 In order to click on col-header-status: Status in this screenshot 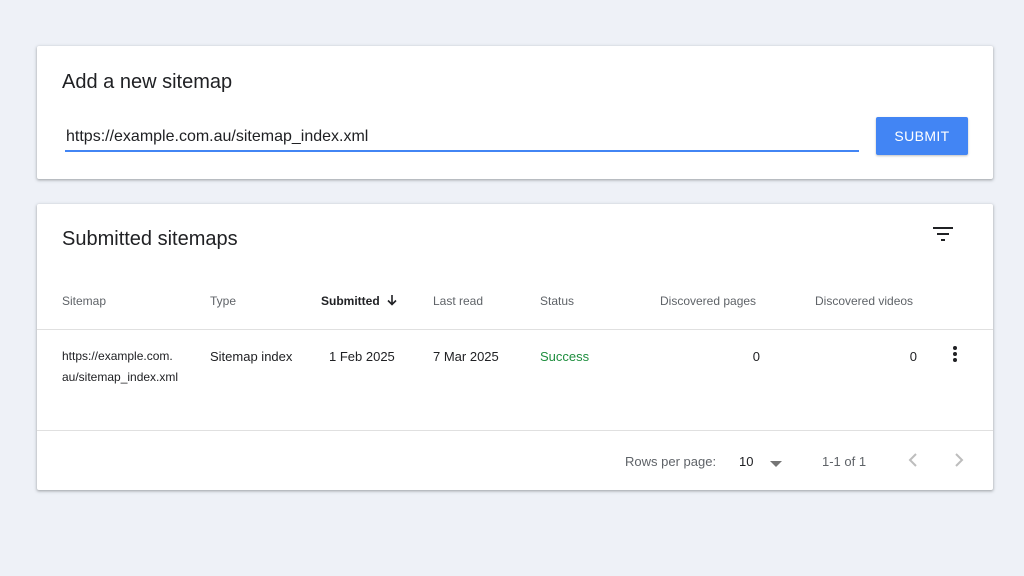, I will do `click(557, 301)`.